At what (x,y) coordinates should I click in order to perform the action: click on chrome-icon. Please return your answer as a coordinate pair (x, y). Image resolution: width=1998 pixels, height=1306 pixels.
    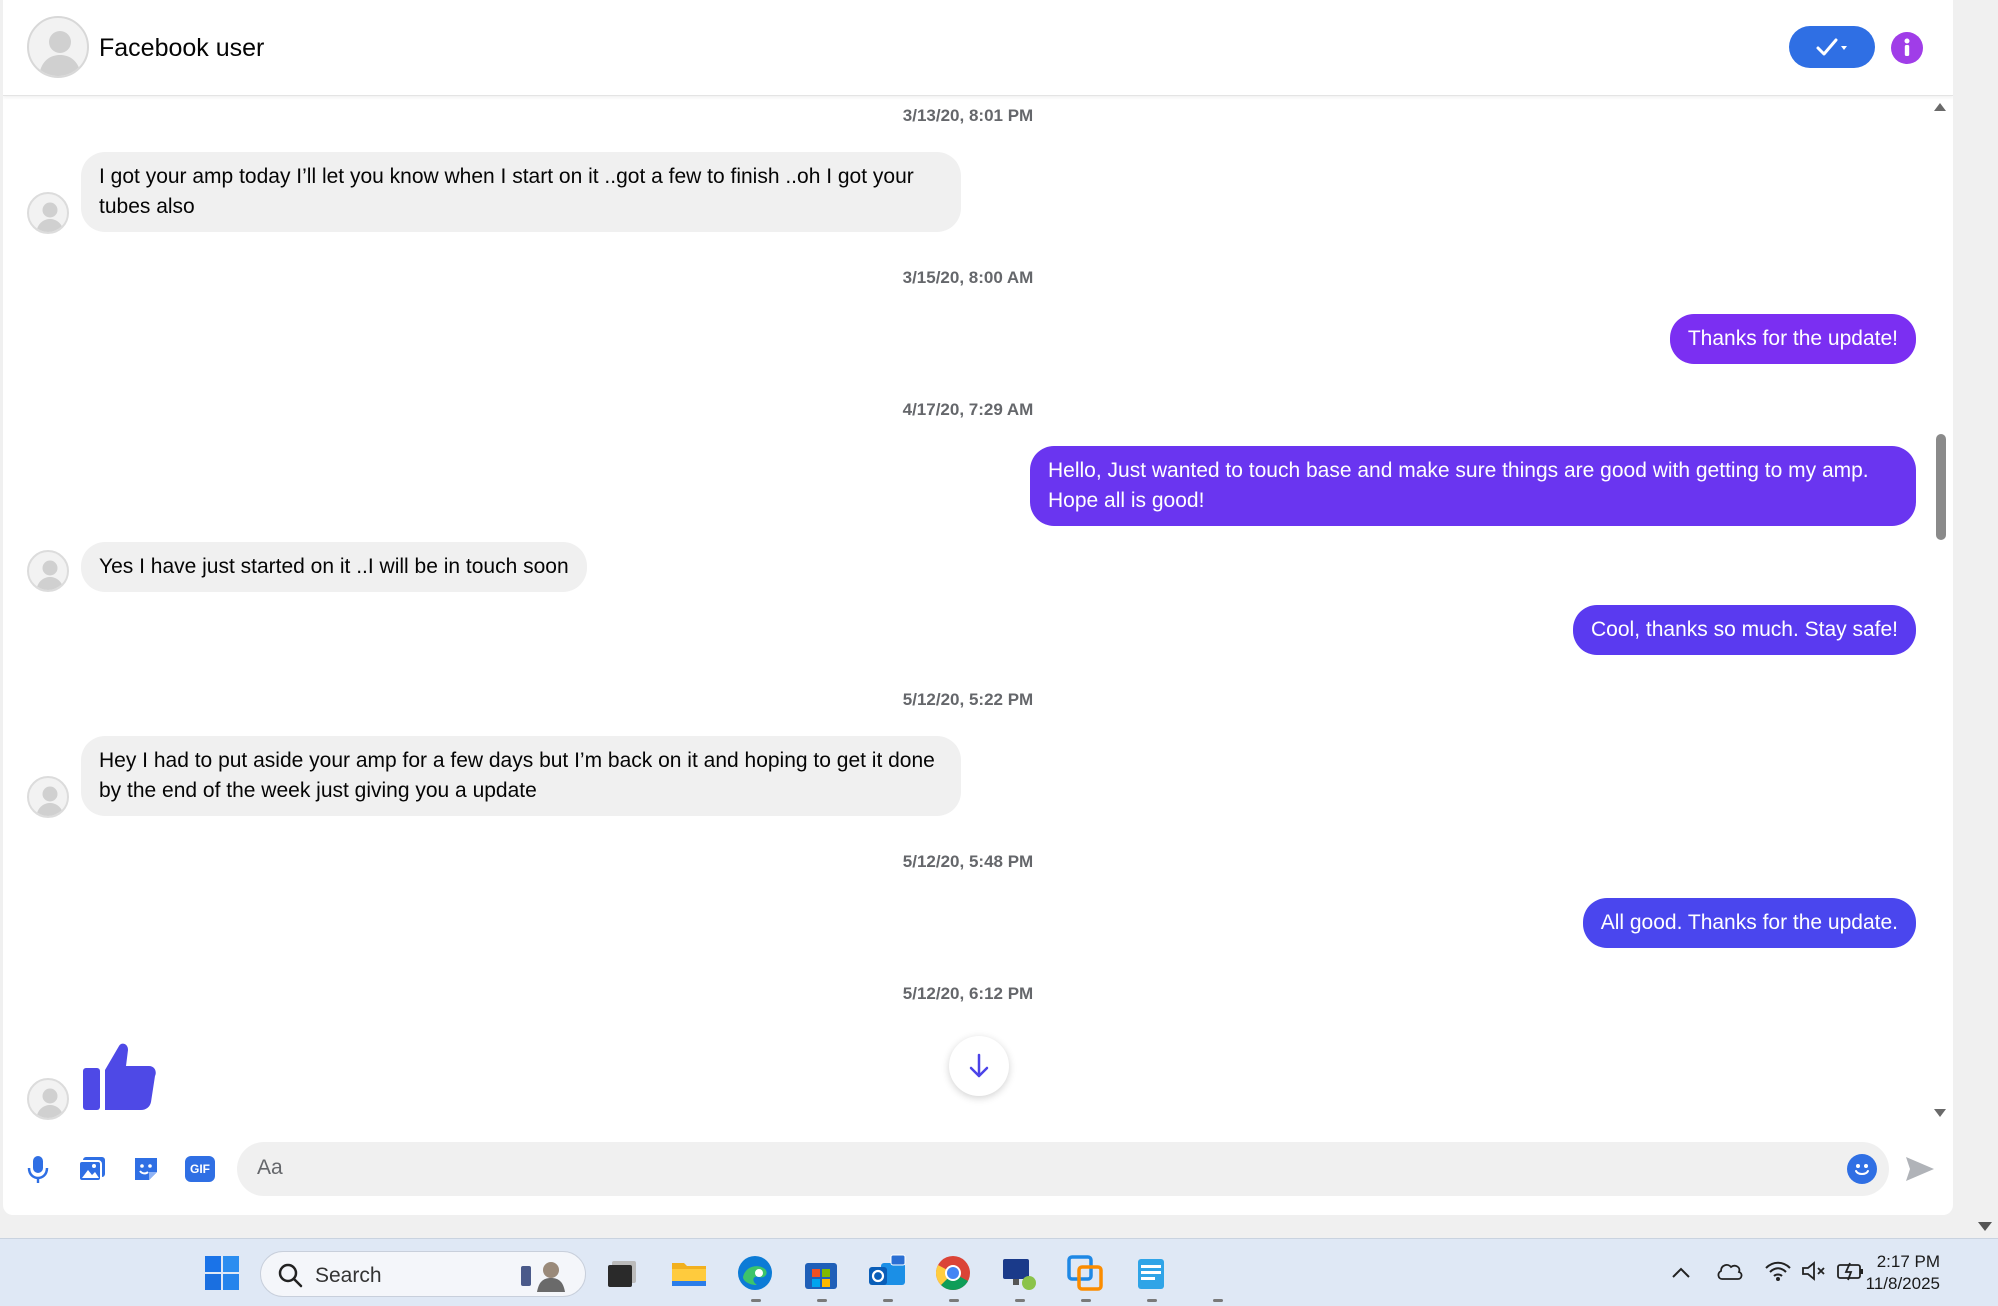
    Looking at the image, I should click on (953, 1273).